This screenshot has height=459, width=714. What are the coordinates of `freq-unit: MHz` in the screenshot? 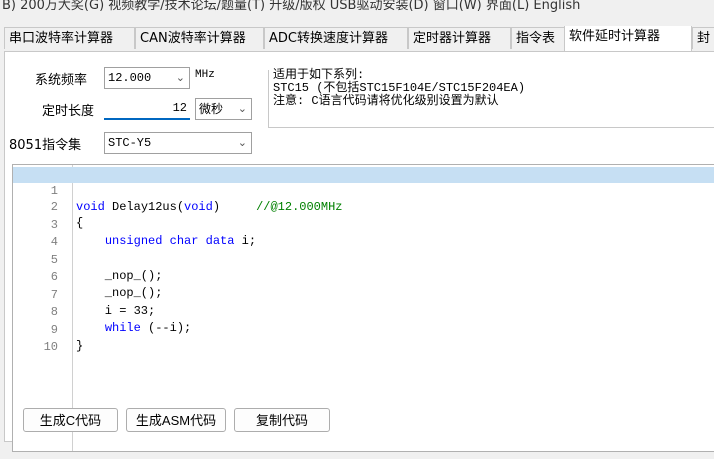 It's located at (205, 75).